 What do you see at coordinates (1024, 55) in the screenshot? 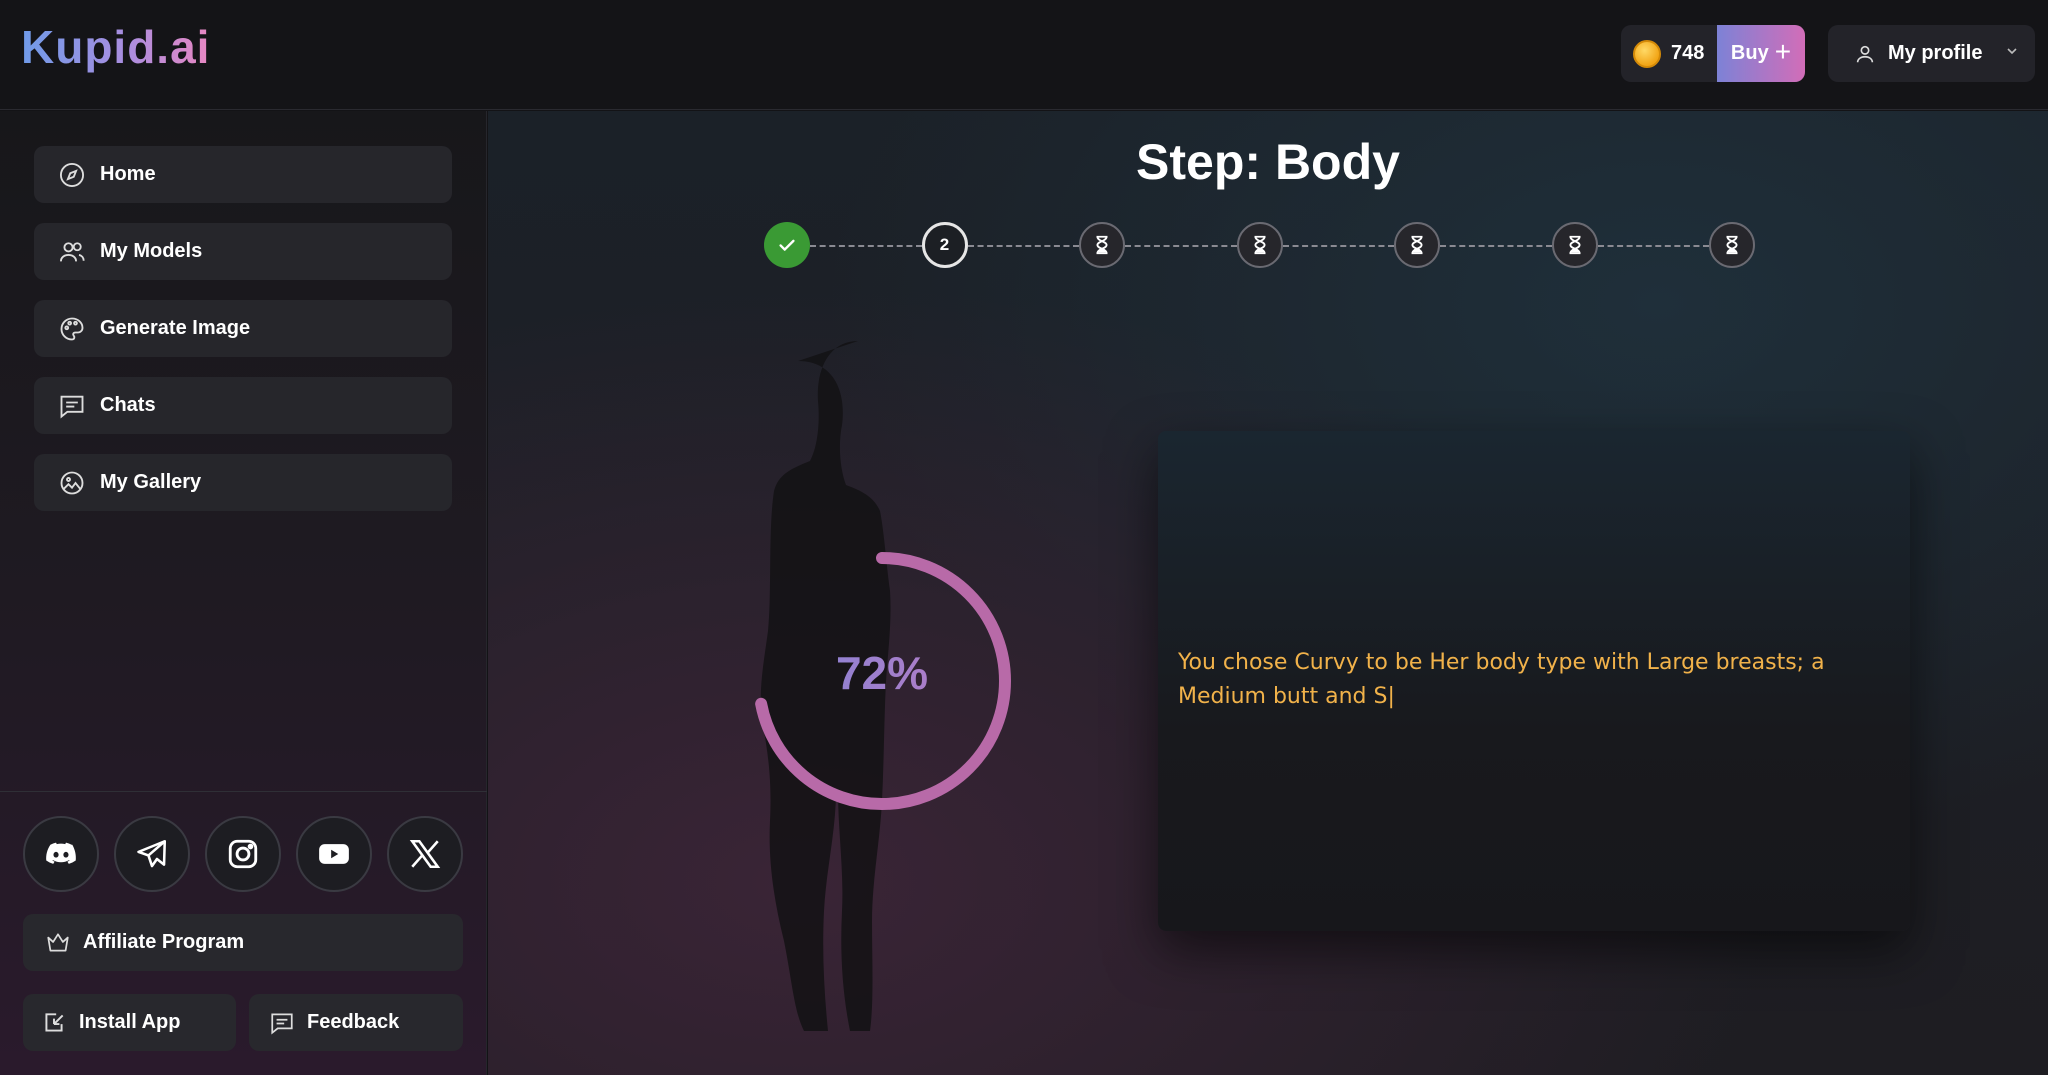
I see `top-header: Kupid.ai 748 Buy + My profile` at bounding box center [1024, 55].